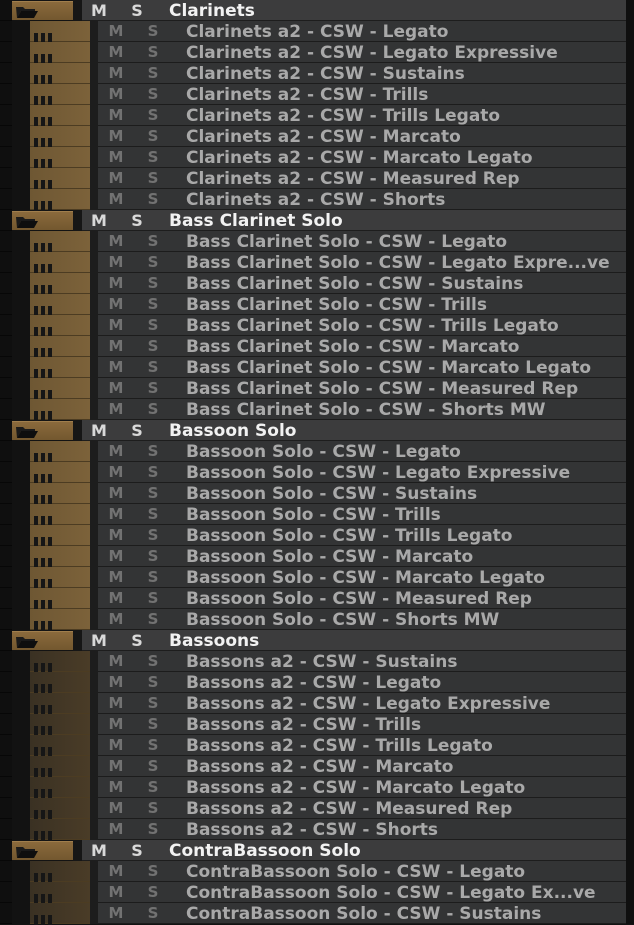 Image resolution: width=634 pixels, height=925 pixels. Describe the element at coordinates (323, 136) in the screenshot. I see `track-name: Clarinets a2 - CSW - Marcato` at that location.